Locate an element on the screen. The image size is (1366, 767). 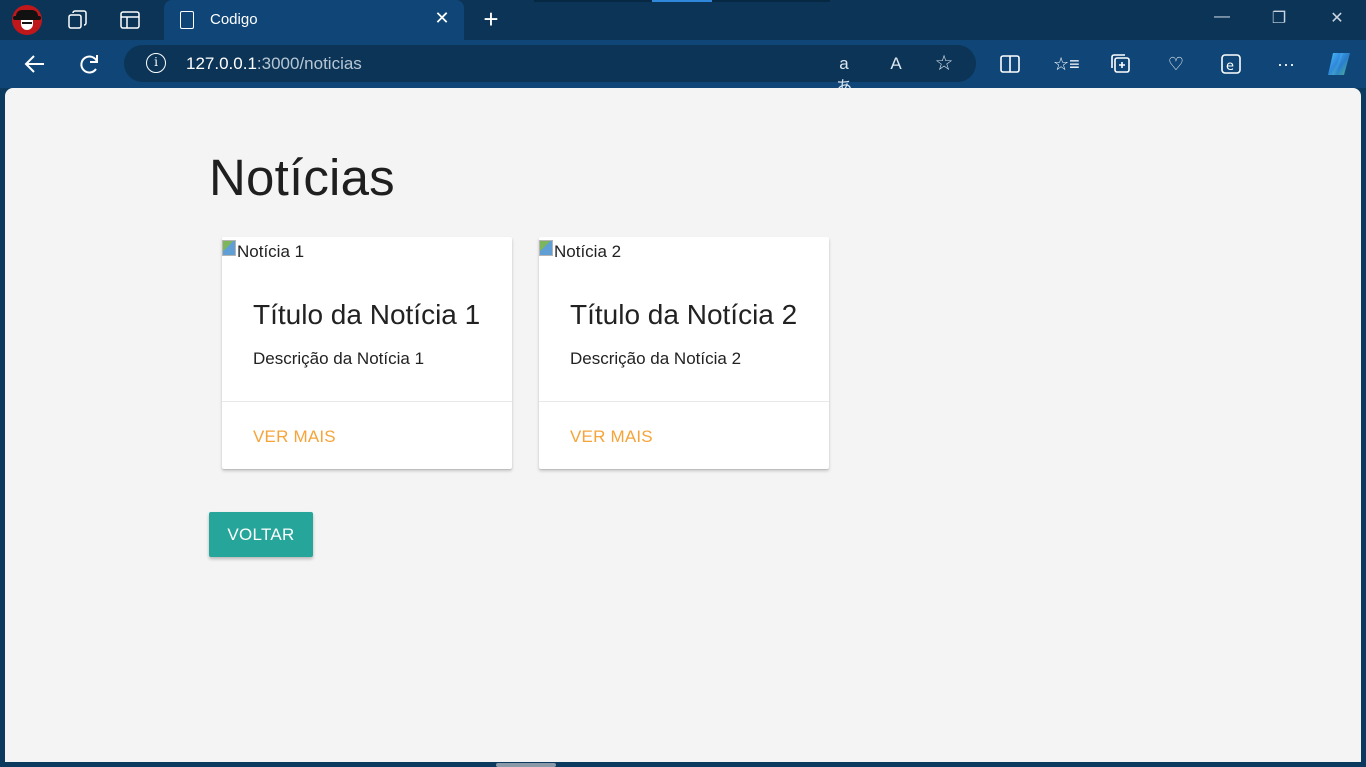
collections-icon is located at coordinates (1121, 64).